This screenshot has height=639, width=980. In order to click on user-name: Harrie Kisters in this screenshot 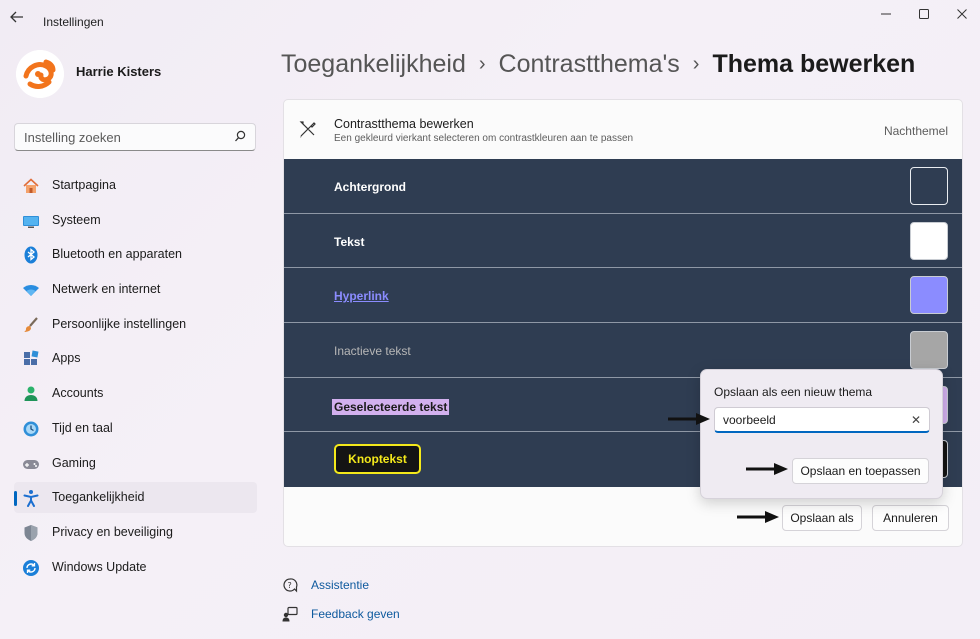, I will do `click(119, 71)`.